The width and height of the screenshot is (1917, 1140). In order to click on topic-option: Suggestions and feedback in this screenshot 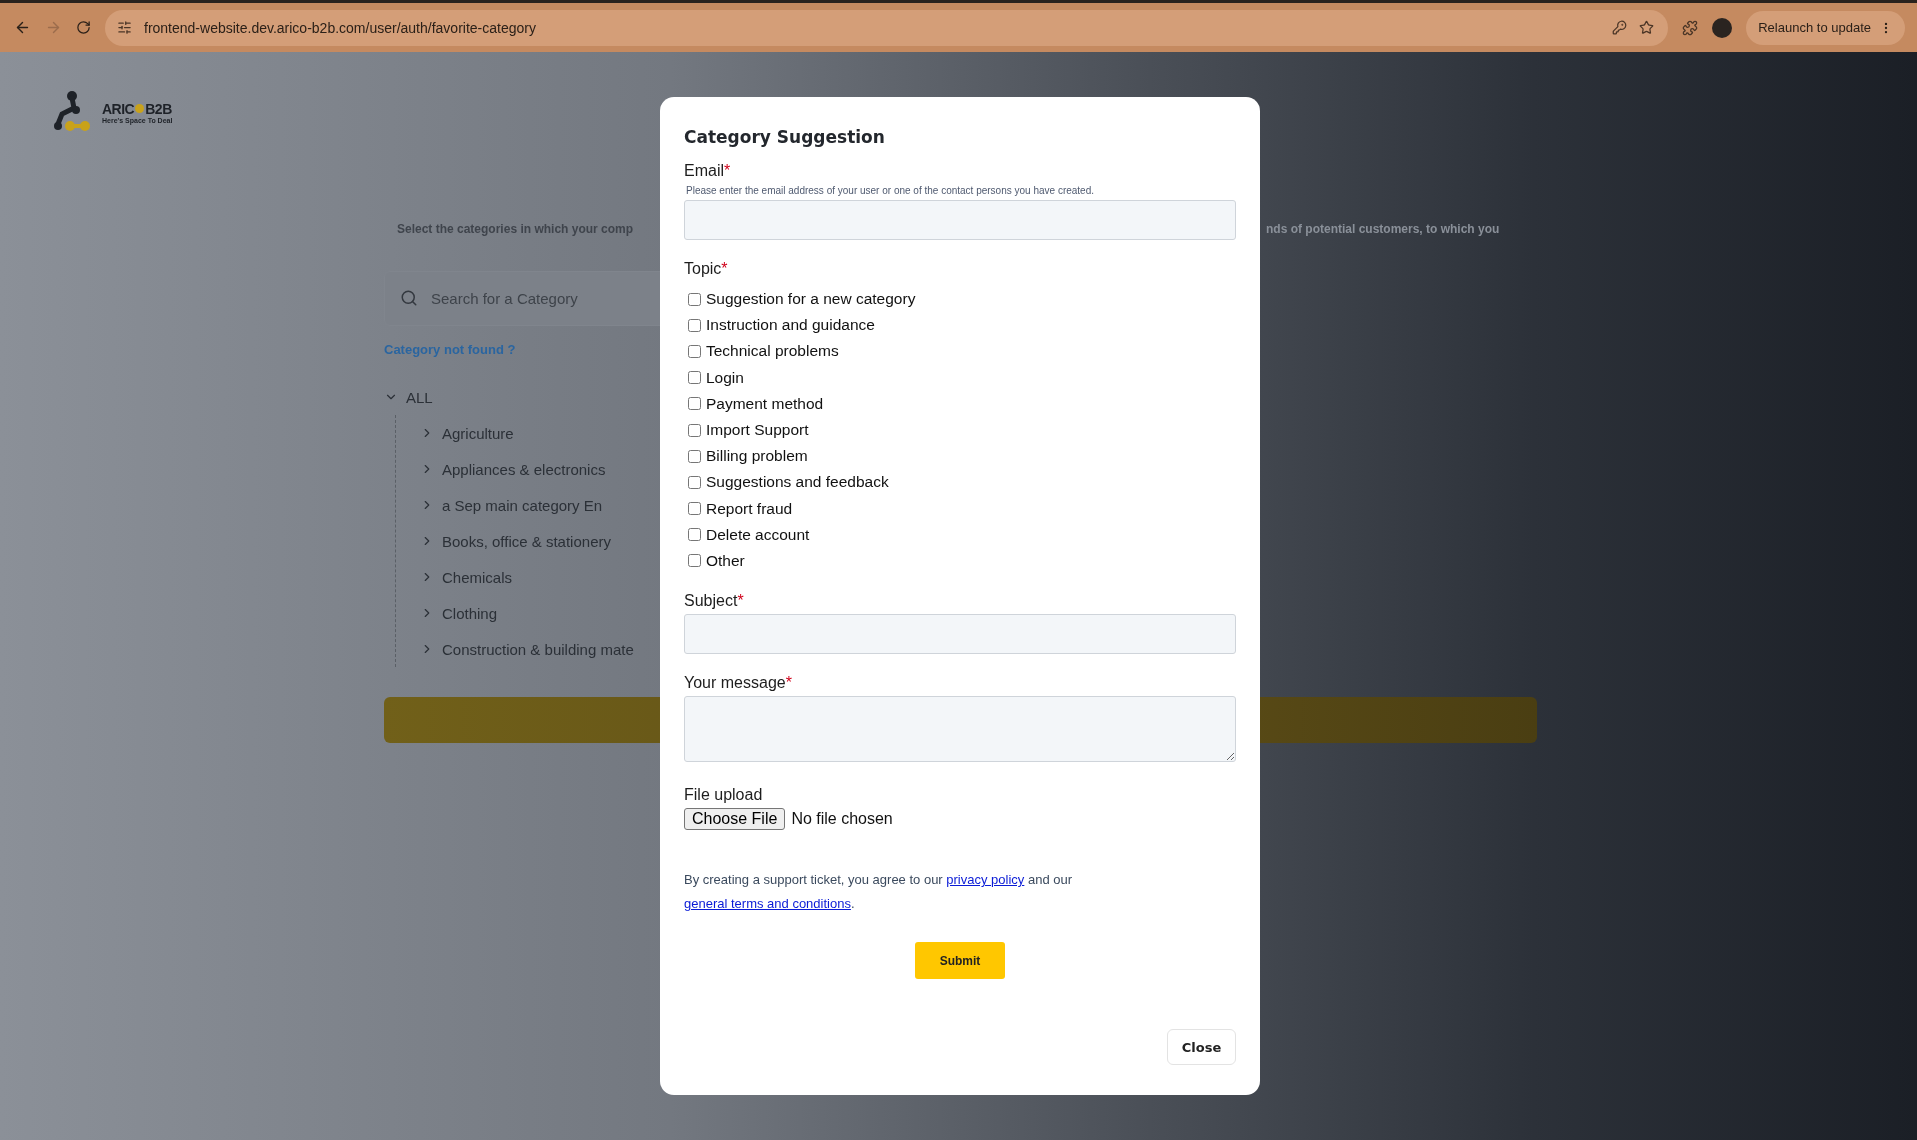, I will do `click(960, 482)`.